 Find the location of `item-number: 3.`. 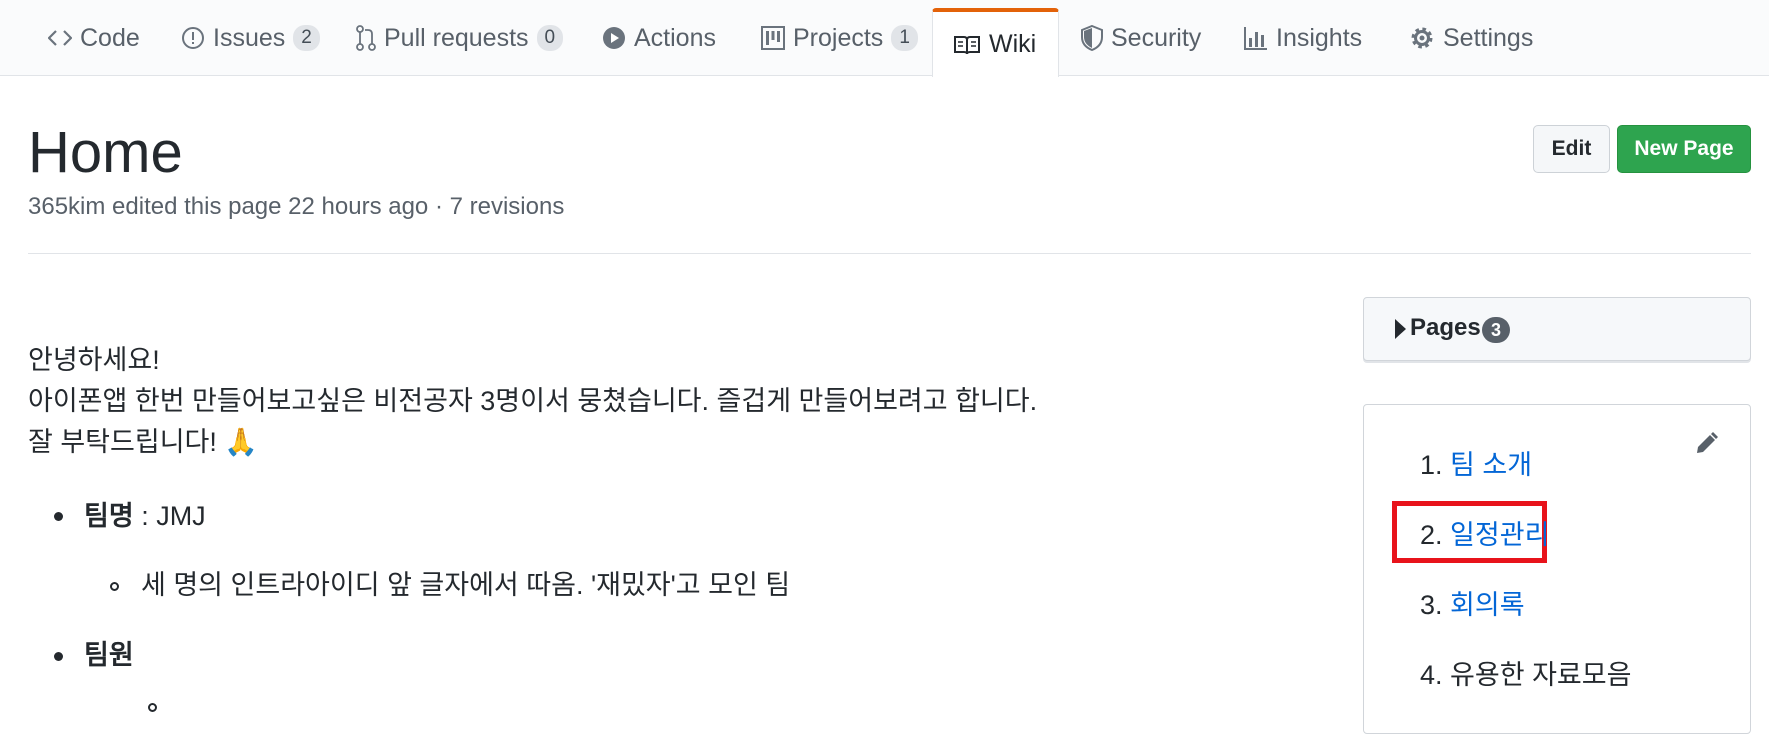

item-number: 3. is located at coordinates (1431, 605).